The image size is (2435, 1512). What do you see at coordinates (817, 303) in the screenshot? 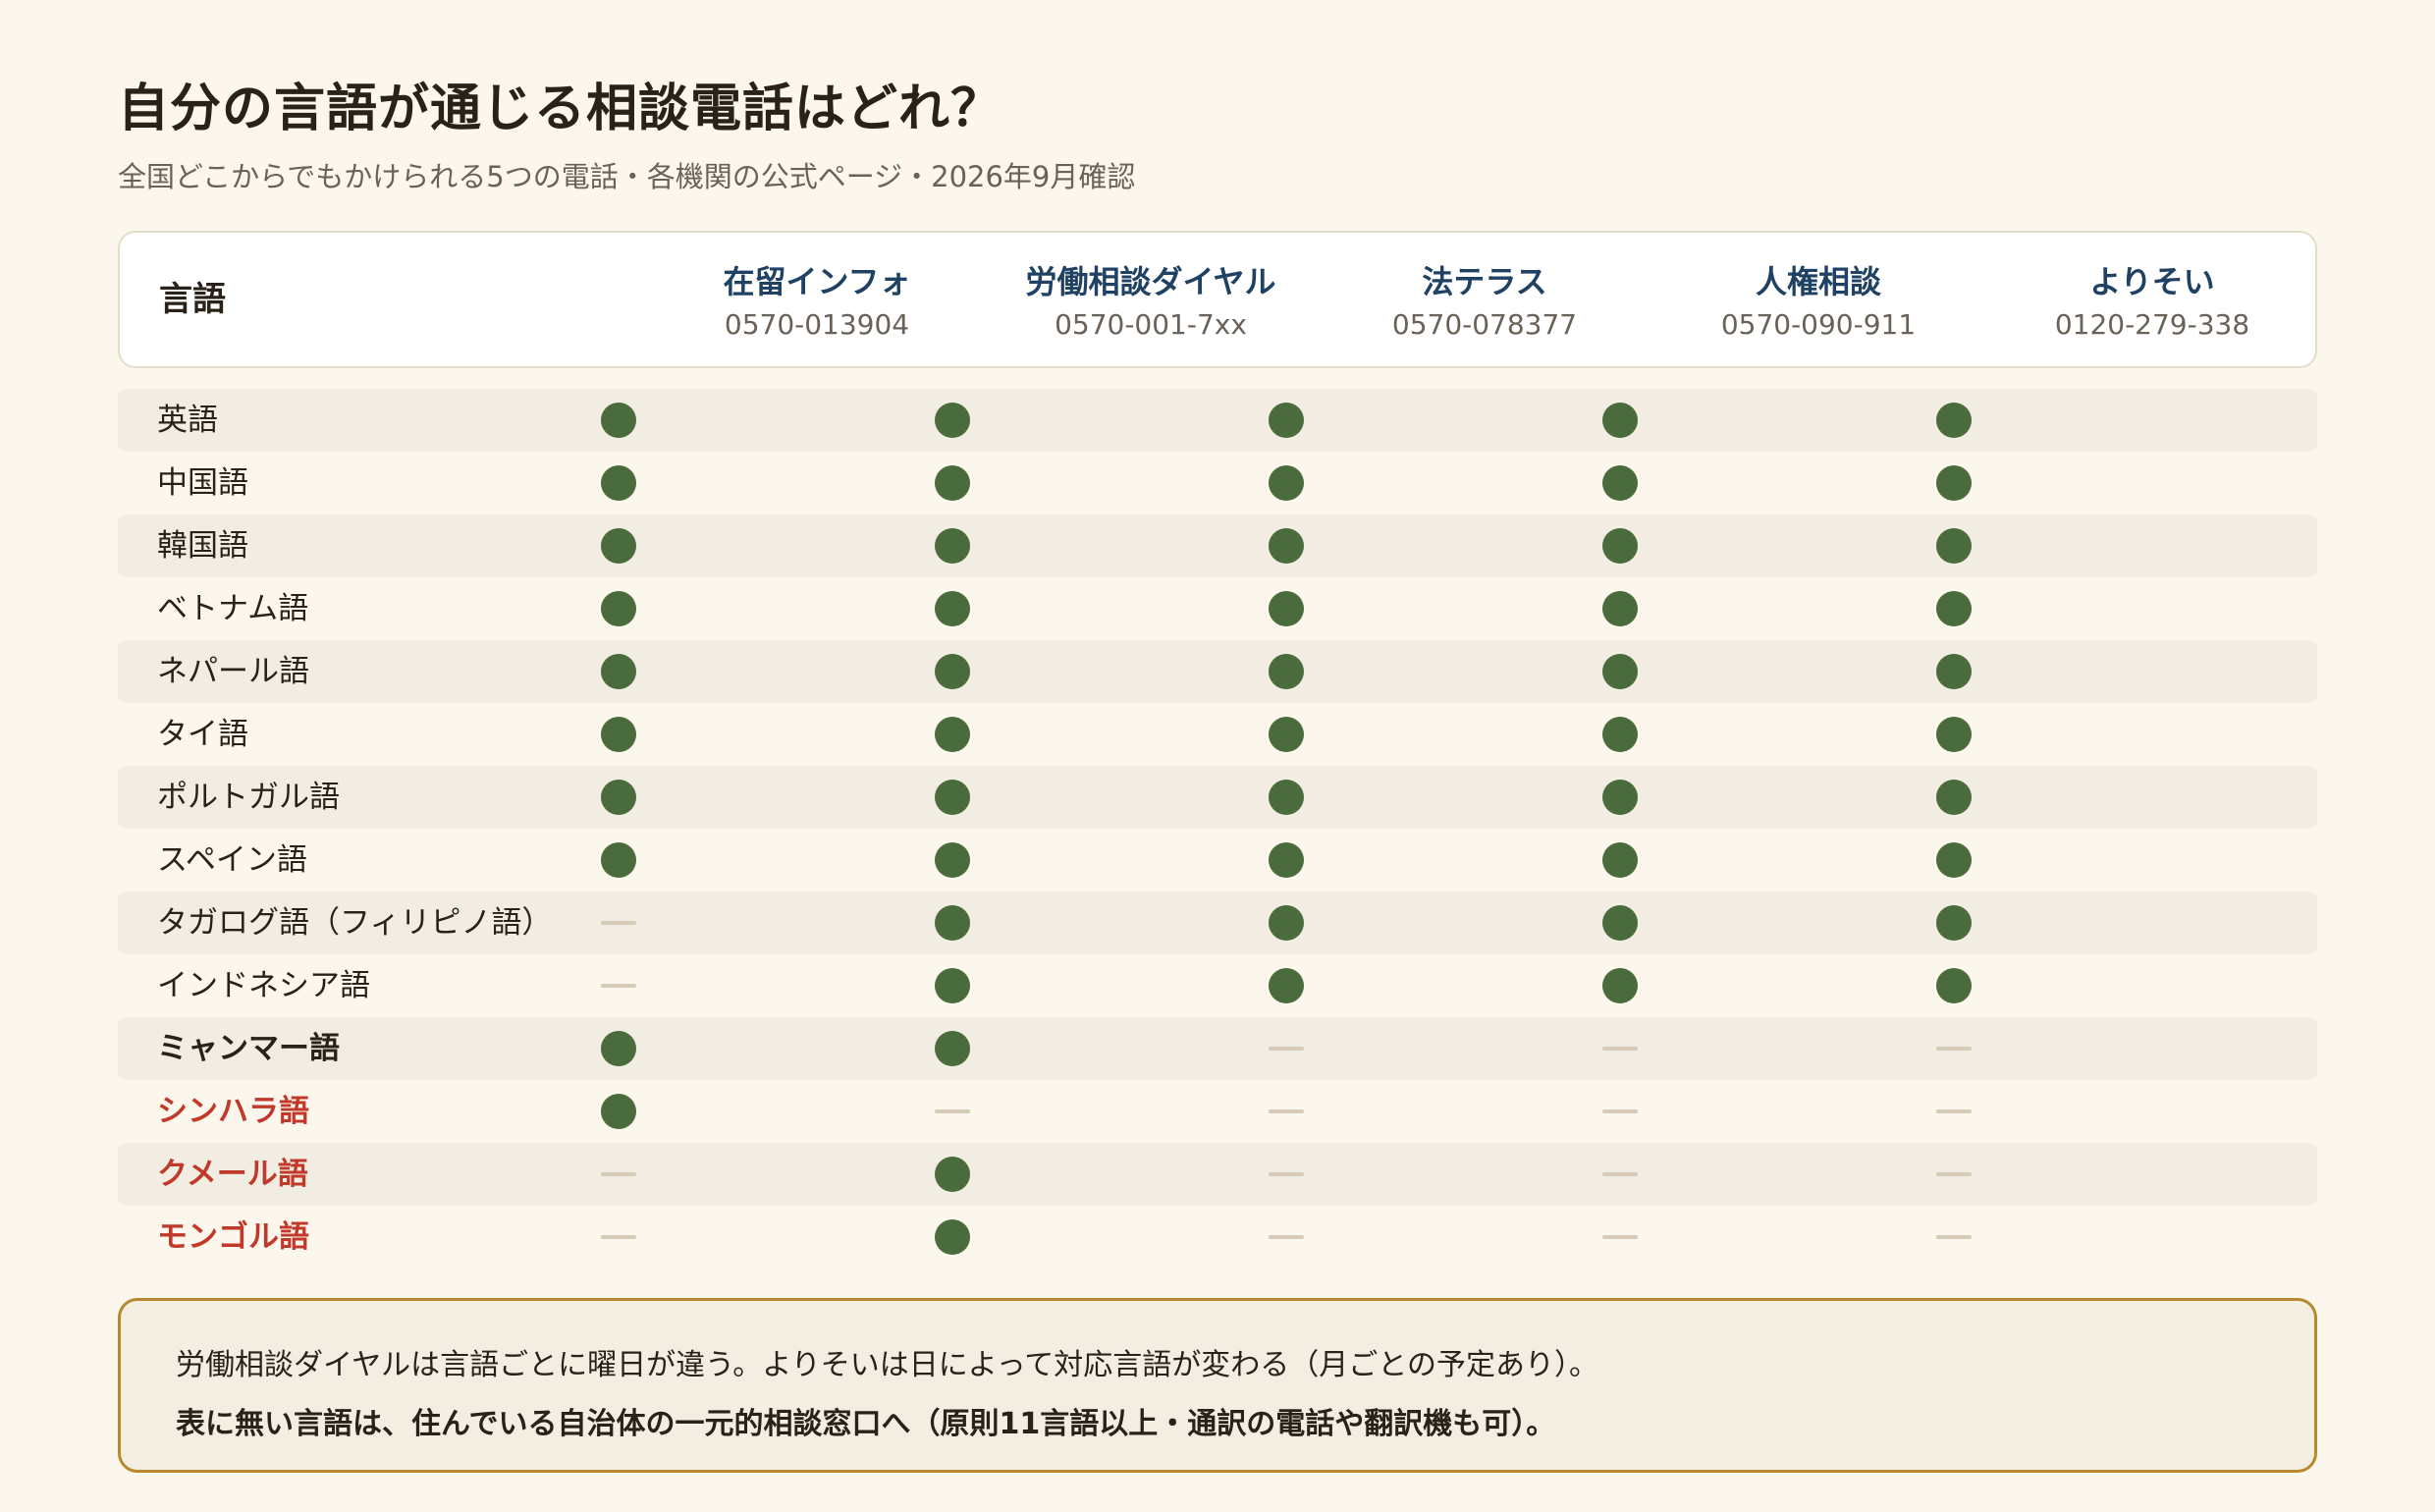
I see `service-header-zairyu-info: 在留インフォ 0570-013904` at bounding box center [817, 303].